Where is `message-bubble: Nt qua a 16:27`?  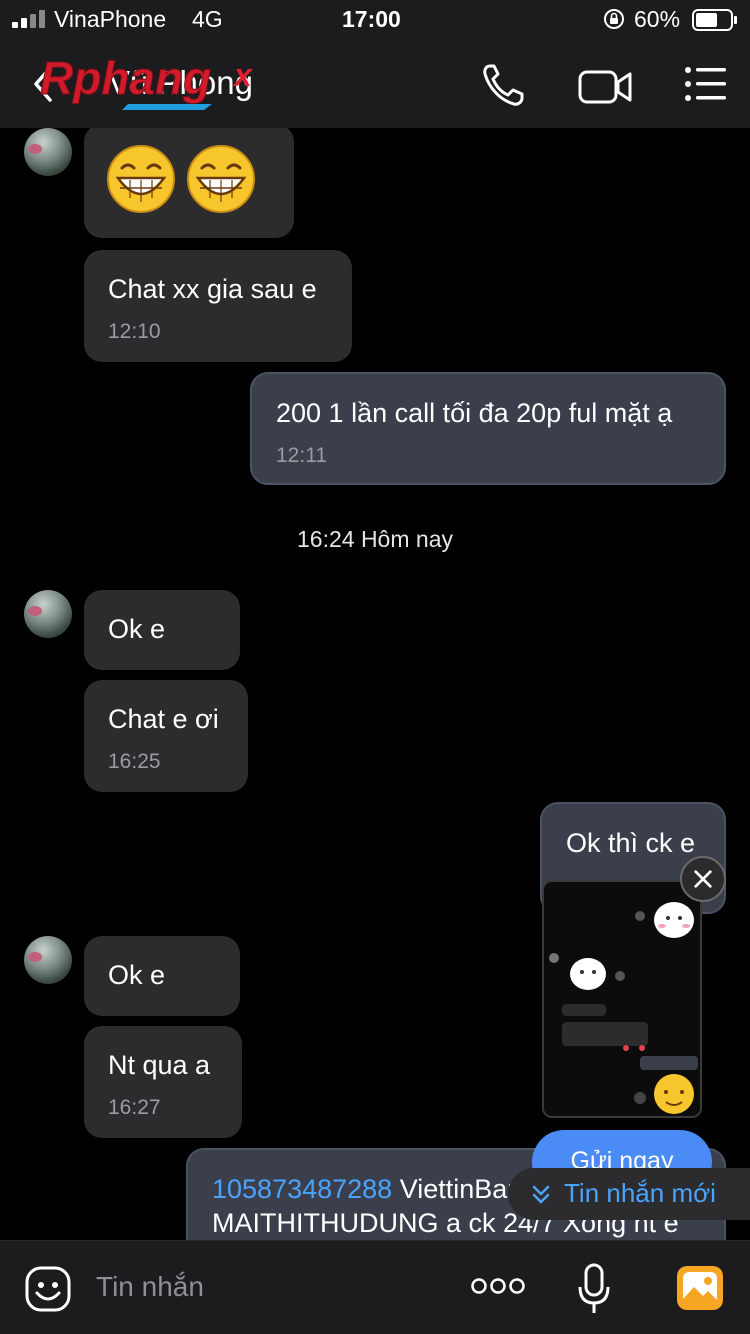
message-bubble: Nt qua a 16:27 is located at coordinates (163, 1082).